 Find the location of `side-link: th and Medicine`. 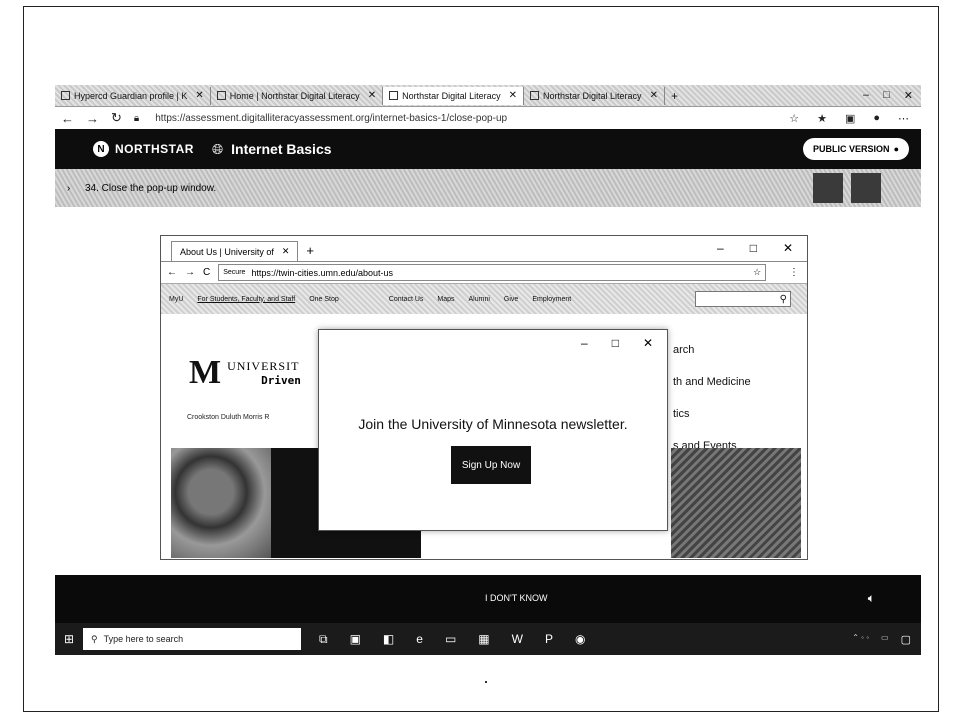

side-link: th and Medicine is located at coordinates (712, 382).